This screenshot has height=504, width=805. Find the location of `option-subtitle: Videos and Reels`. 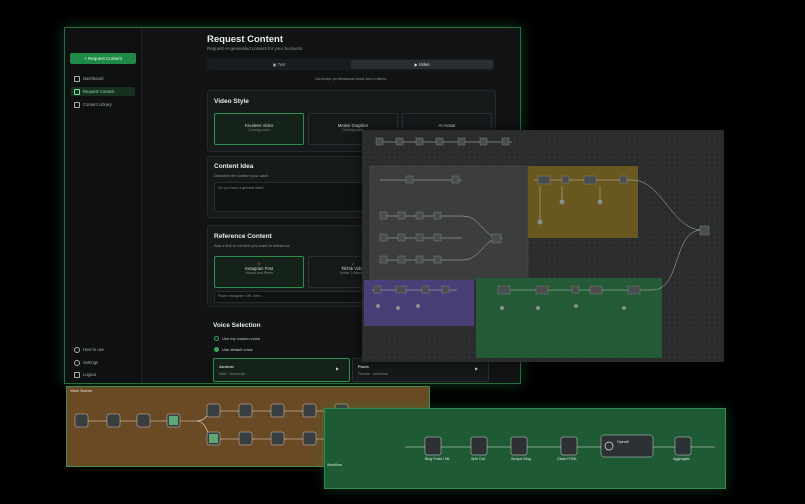

option-subtitle: Videos and Reels is located at coordinates (259, 273).